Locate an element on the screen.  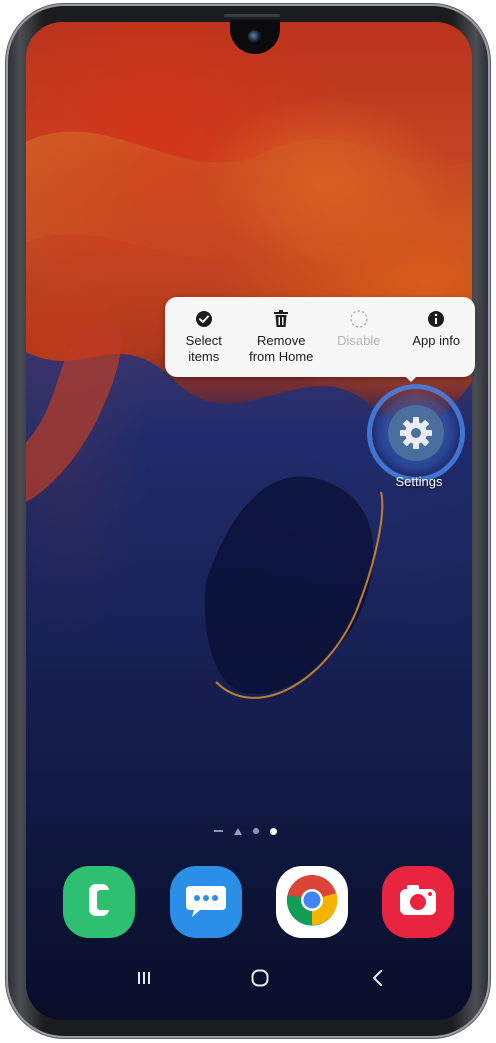
camera-icon is located at coordinates (418, 902).